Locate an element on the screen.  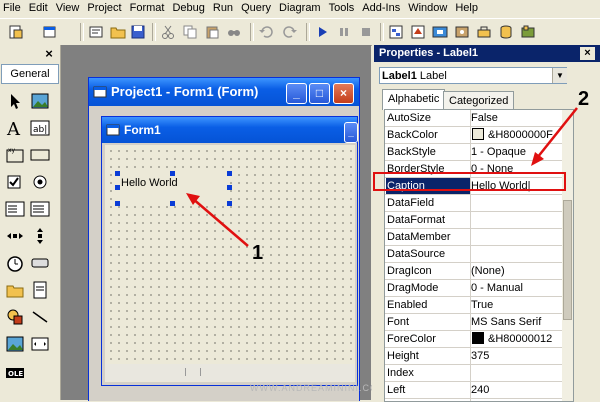
property-value: 375 is located at coordinates (521, 356).